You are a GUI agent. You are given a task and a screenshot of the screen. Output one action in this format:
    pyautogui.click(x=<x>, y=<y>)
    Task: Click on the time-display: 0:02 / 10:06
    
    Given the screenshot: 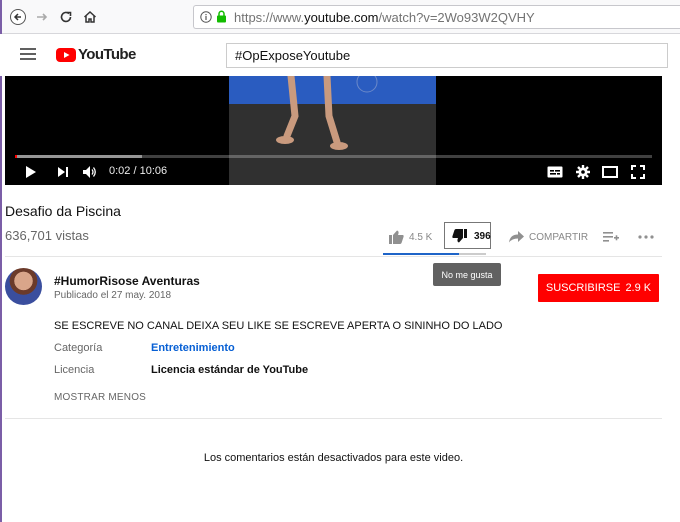 What is the action you would take?
    pyautogui.click(x=138, y=171)
    